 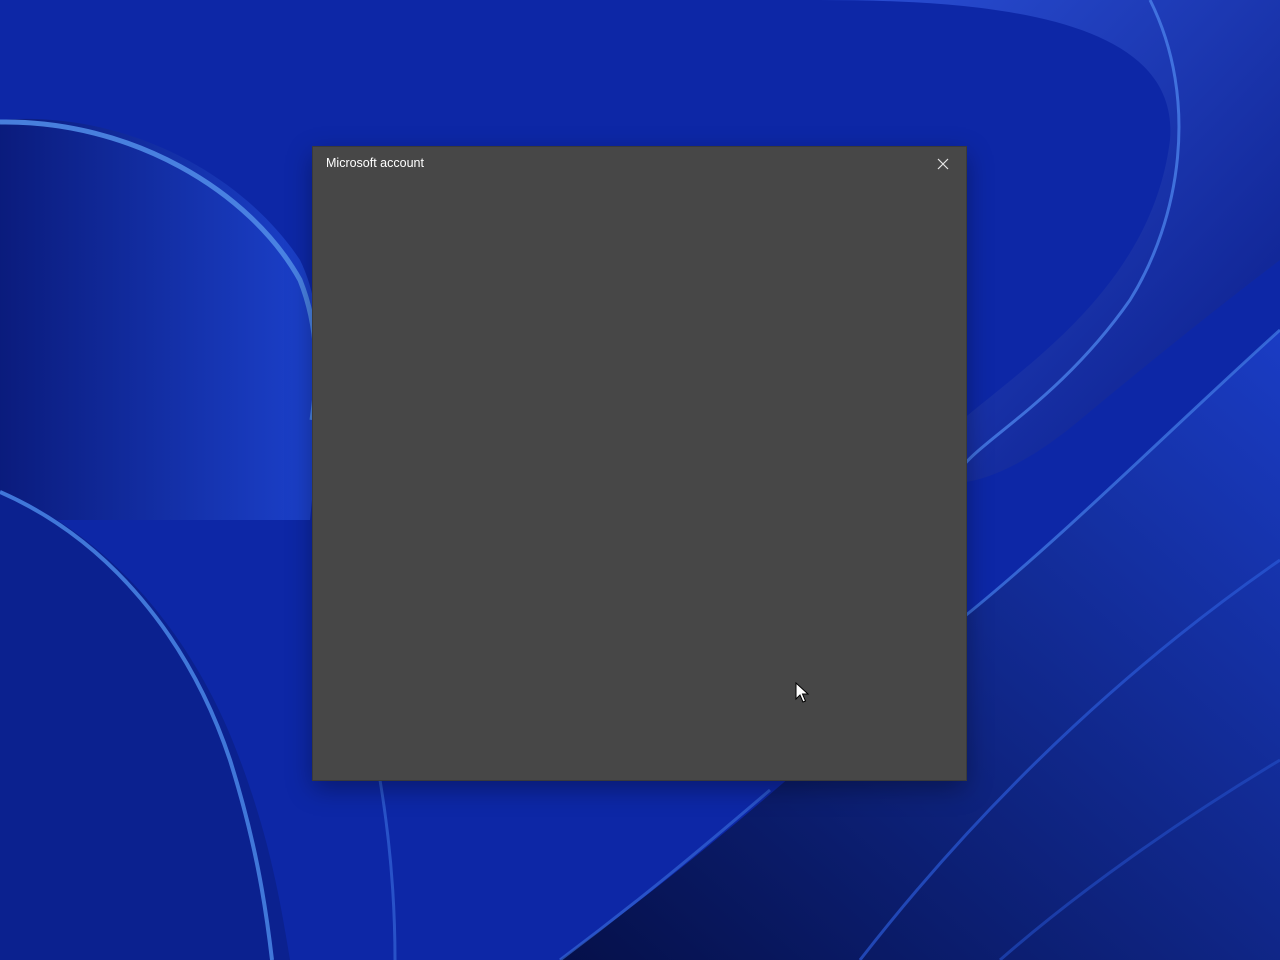 What do you see at coordinates (802, 692) in the screenshot?
I see `arrow-cursor-icon` at bounding box center [802, 692].